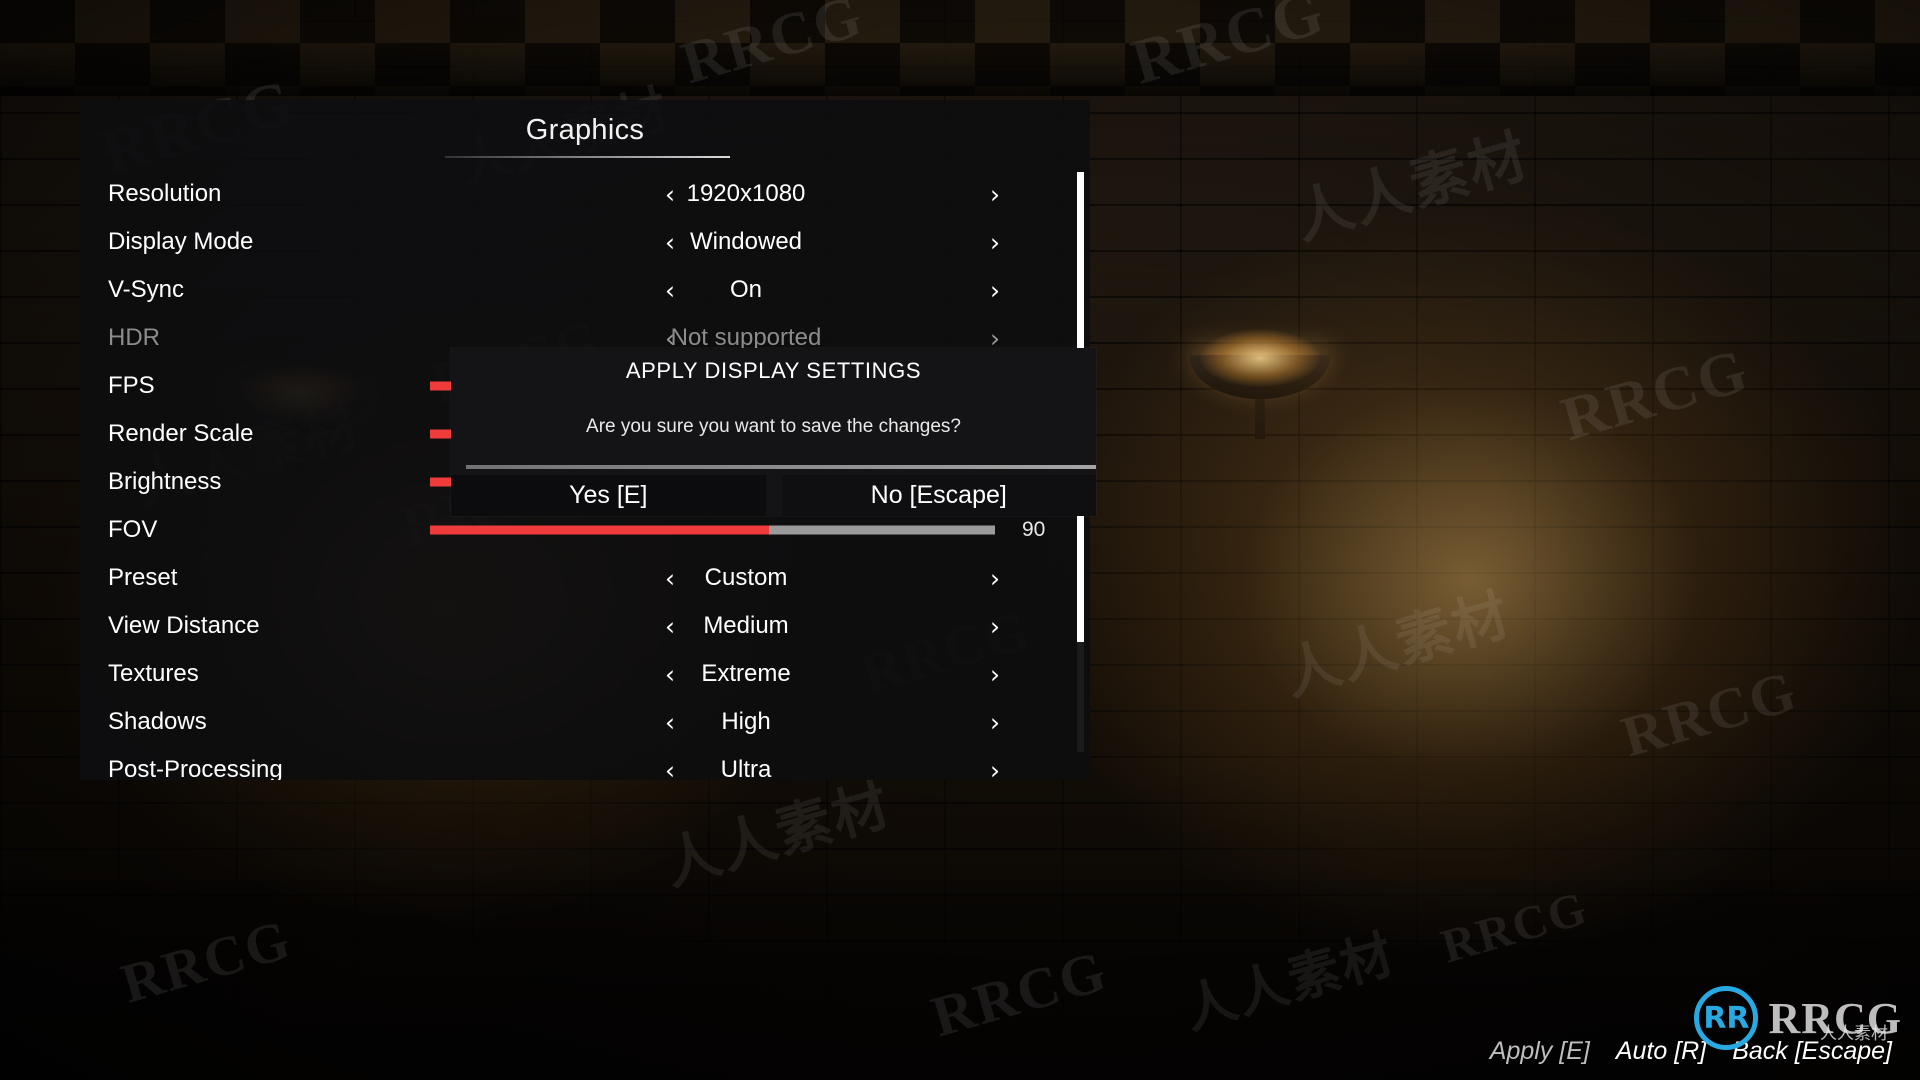 The width and height of the screenshot is (1920, 1080). Describe the element at coordinates (746, 577) in the screenshot. I see `setting-value: Custom` at that location.